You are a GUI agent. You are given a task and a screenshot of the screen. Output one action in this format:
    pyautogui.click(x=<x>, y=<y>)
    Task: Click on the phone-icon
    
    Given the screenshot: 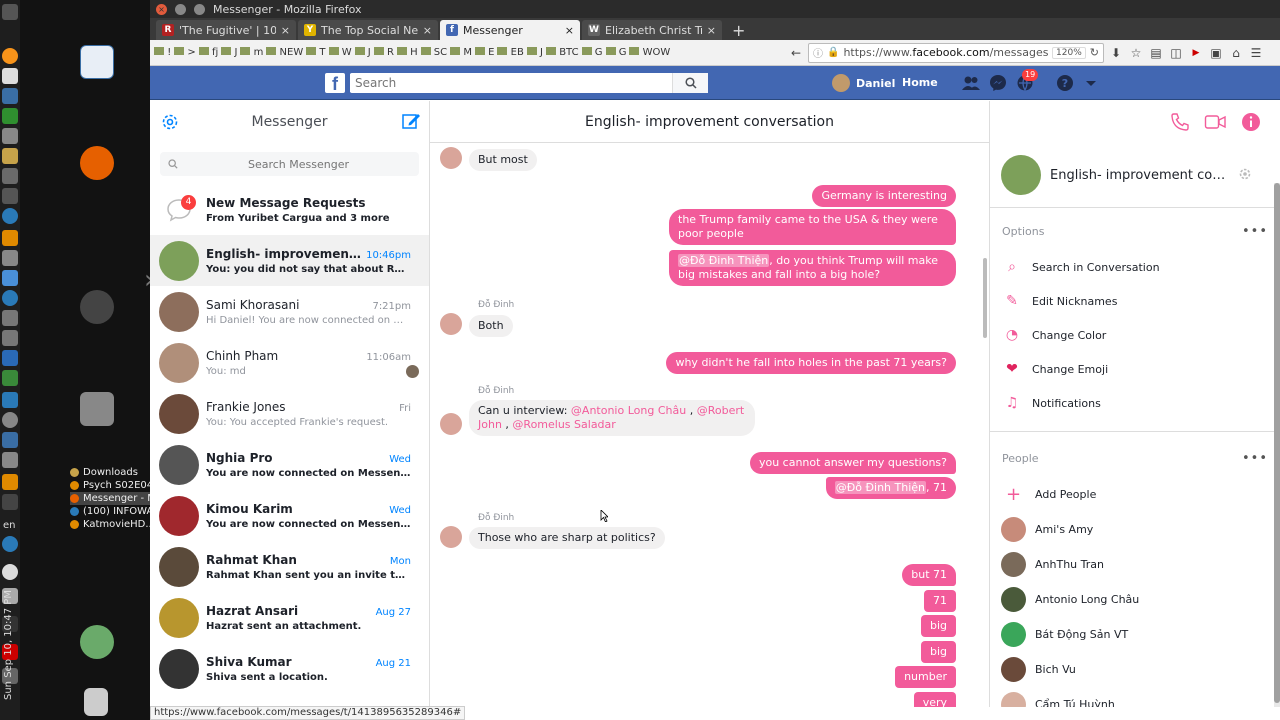 What is the action you would take?
    pyautogui.click(x=1180, y=122)
    